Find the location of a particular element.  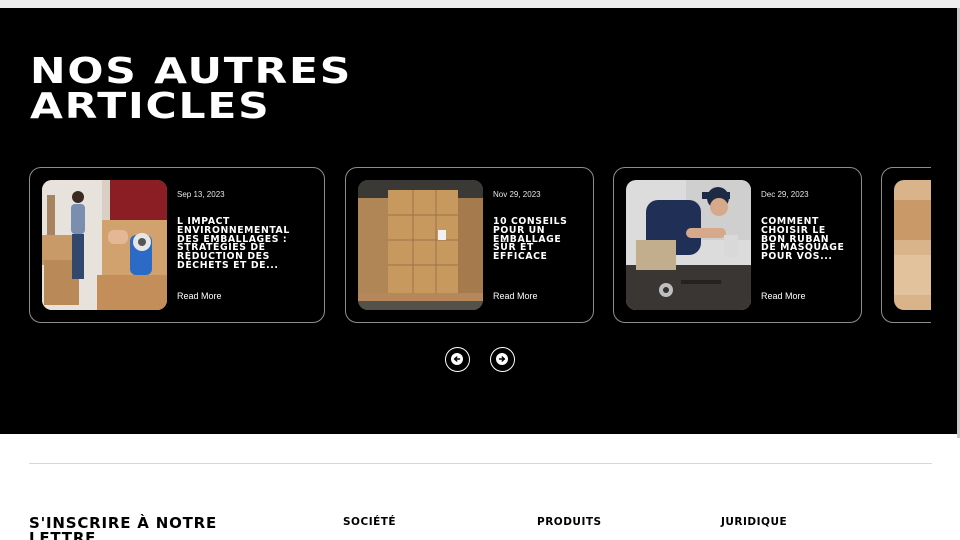

newsletter-title: S'INSCRIRE À NOTRE LETTRE is located at coordinates (123, 527).